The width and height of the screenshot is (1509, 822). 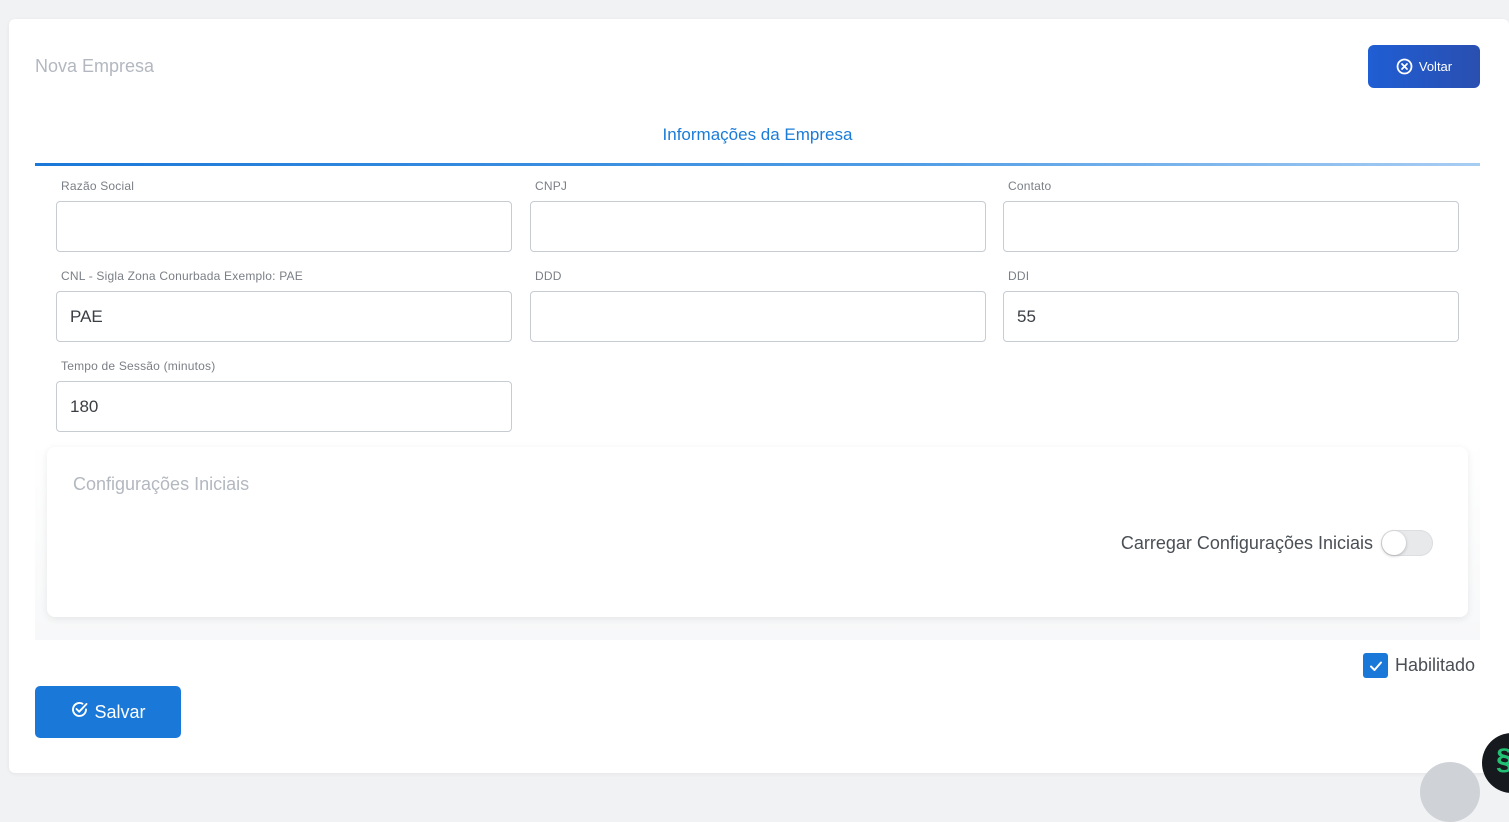 I want to click on chat-logo-icon: §, so click(x=1502, y=760).